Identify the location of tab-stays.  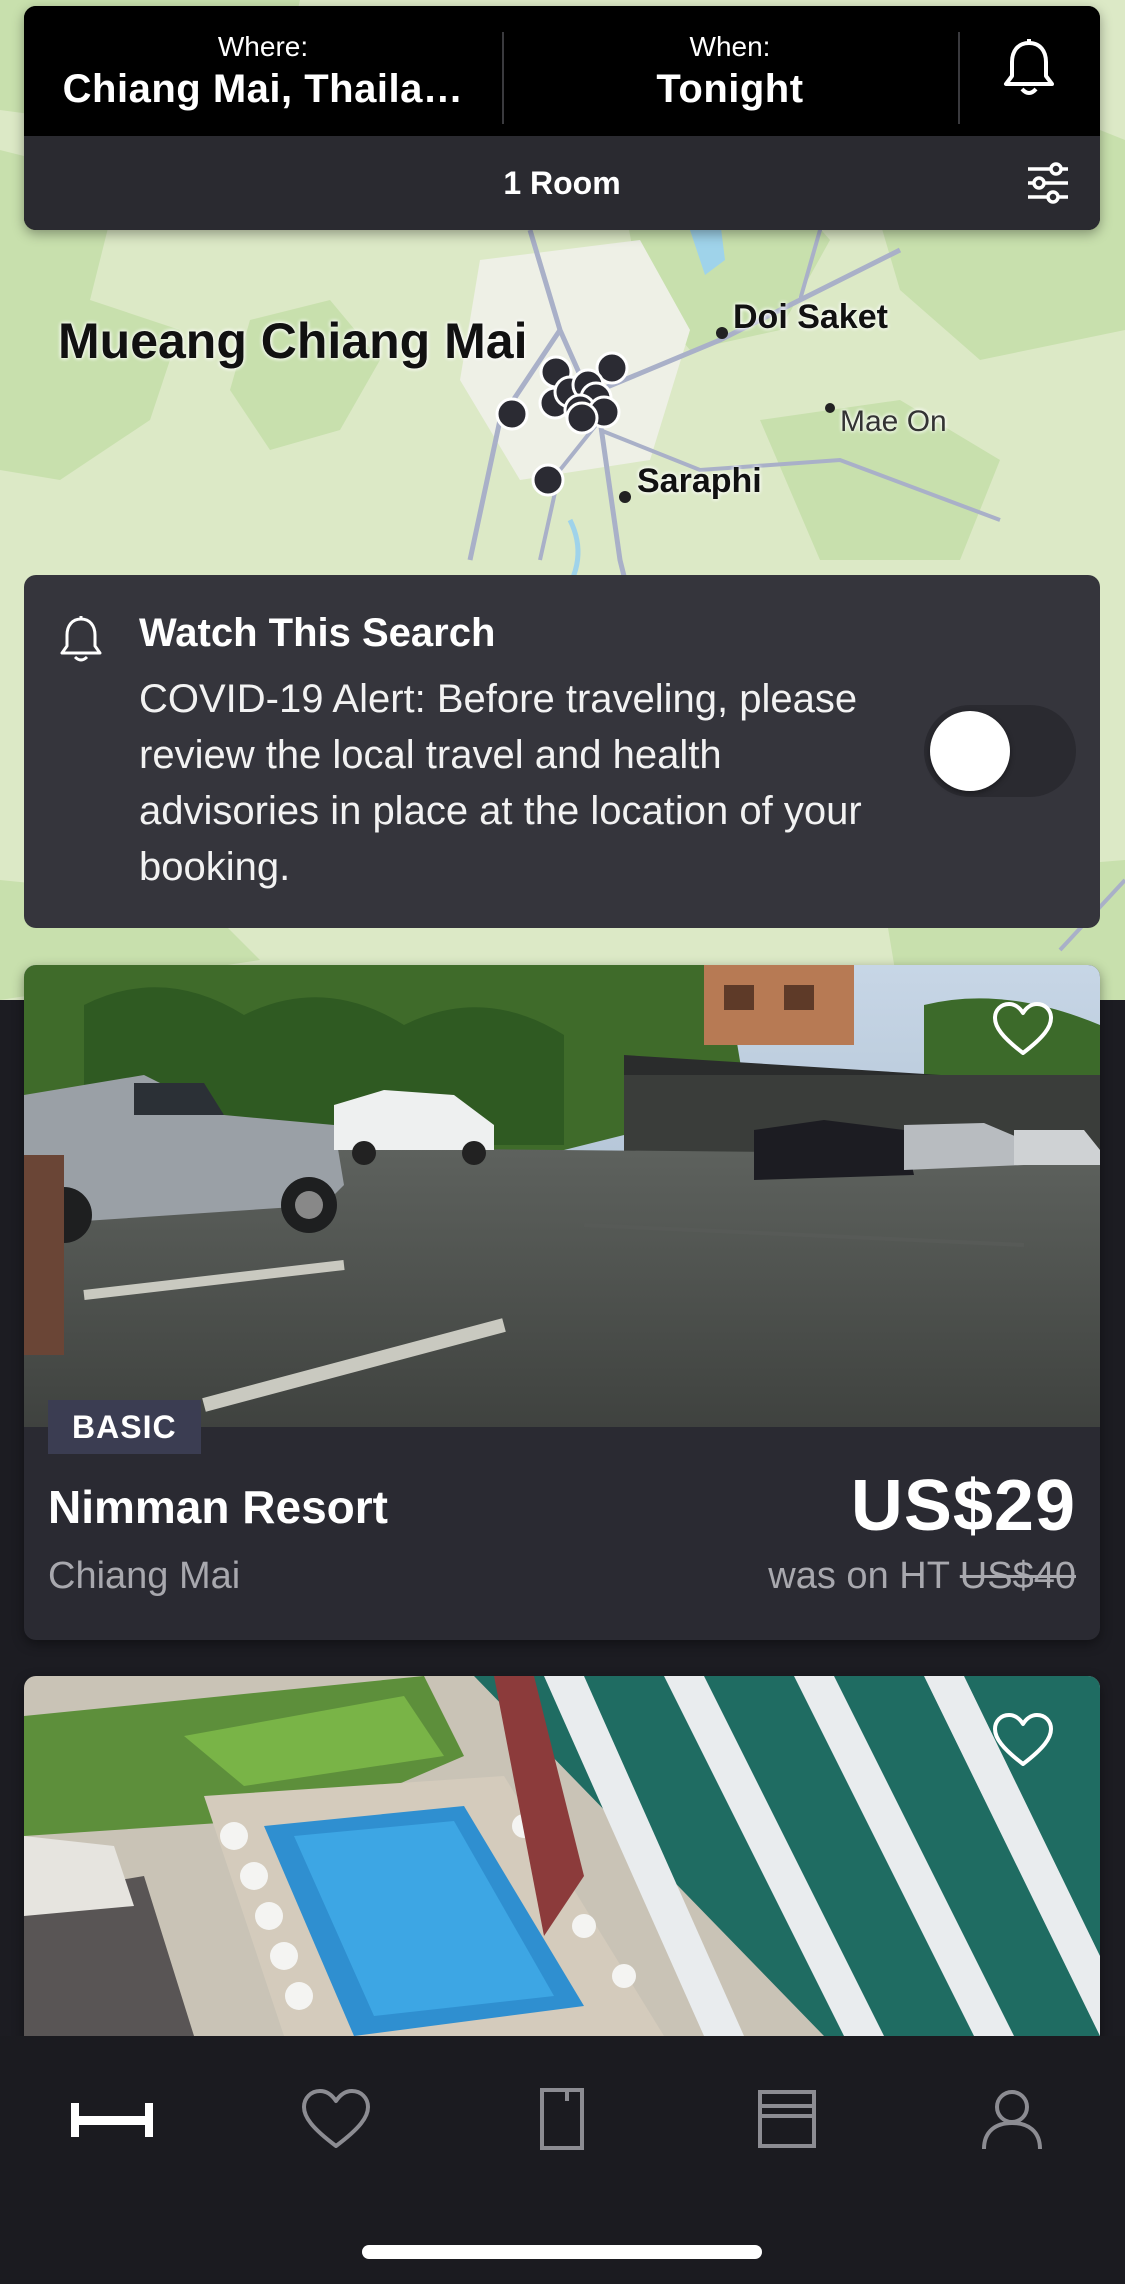
(112, 2121).